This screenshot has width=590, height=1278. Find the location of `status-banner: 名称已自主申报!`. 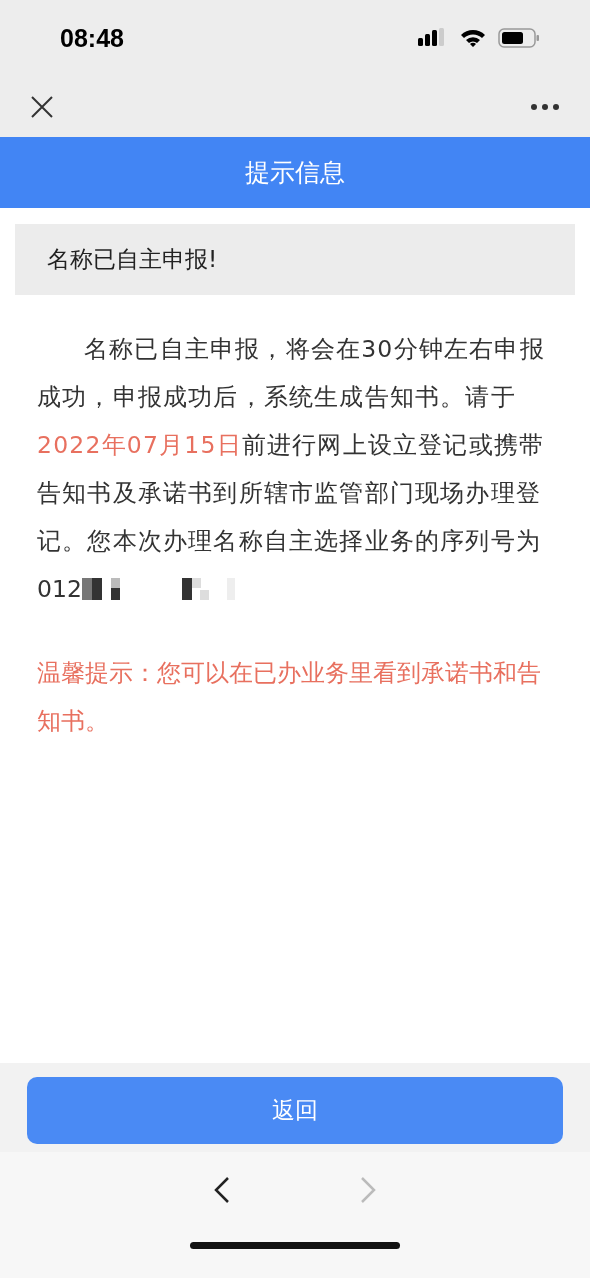

status-banner: 名称已自主申报! is located at coordinates (295, 259).